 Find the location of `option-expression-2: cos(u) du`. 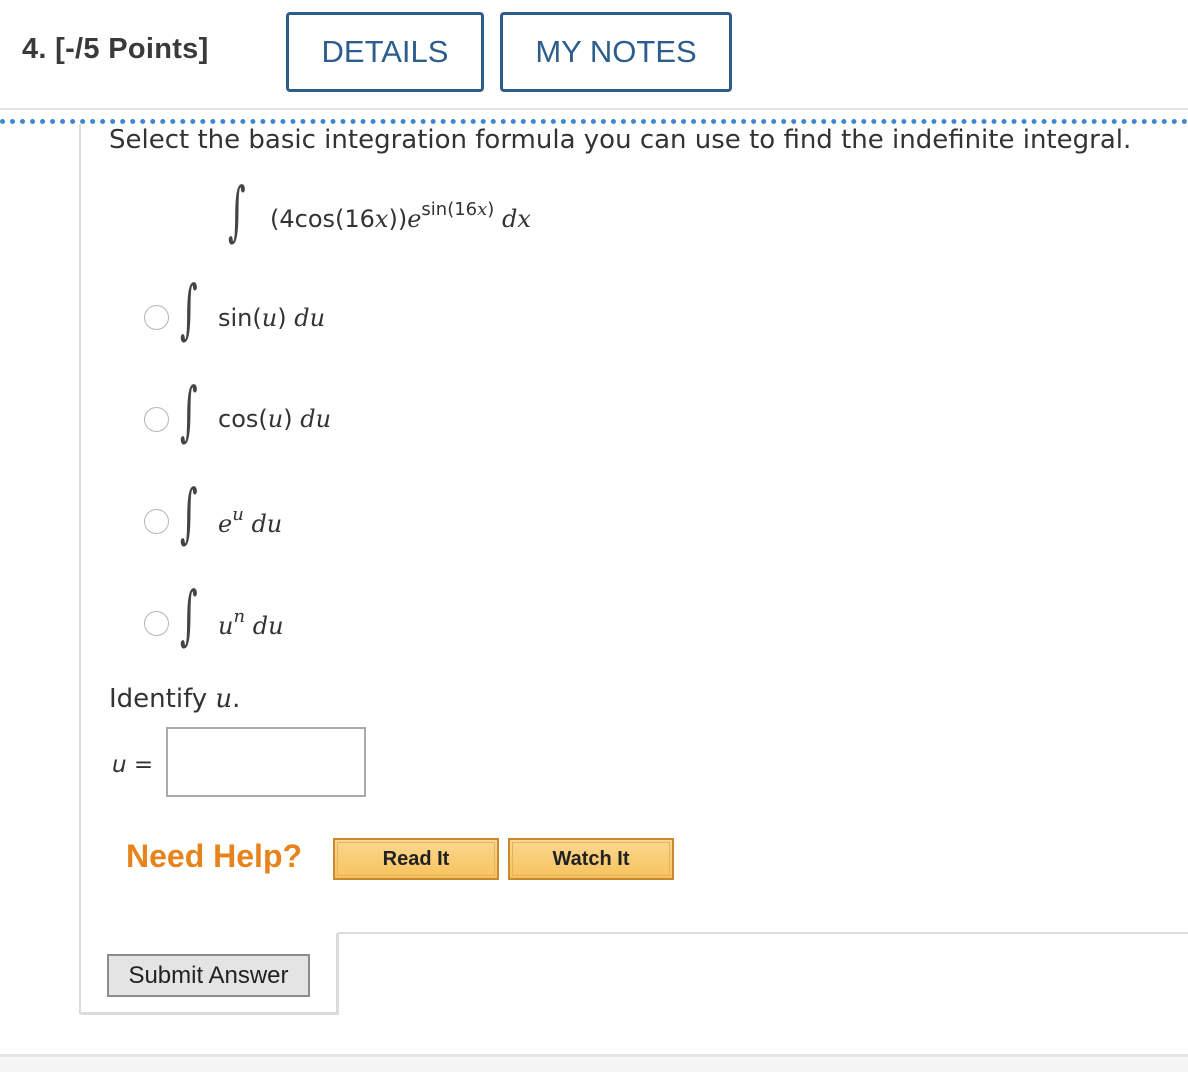

option-expression-2: cos(u) du is located at coordinates (275, 419).